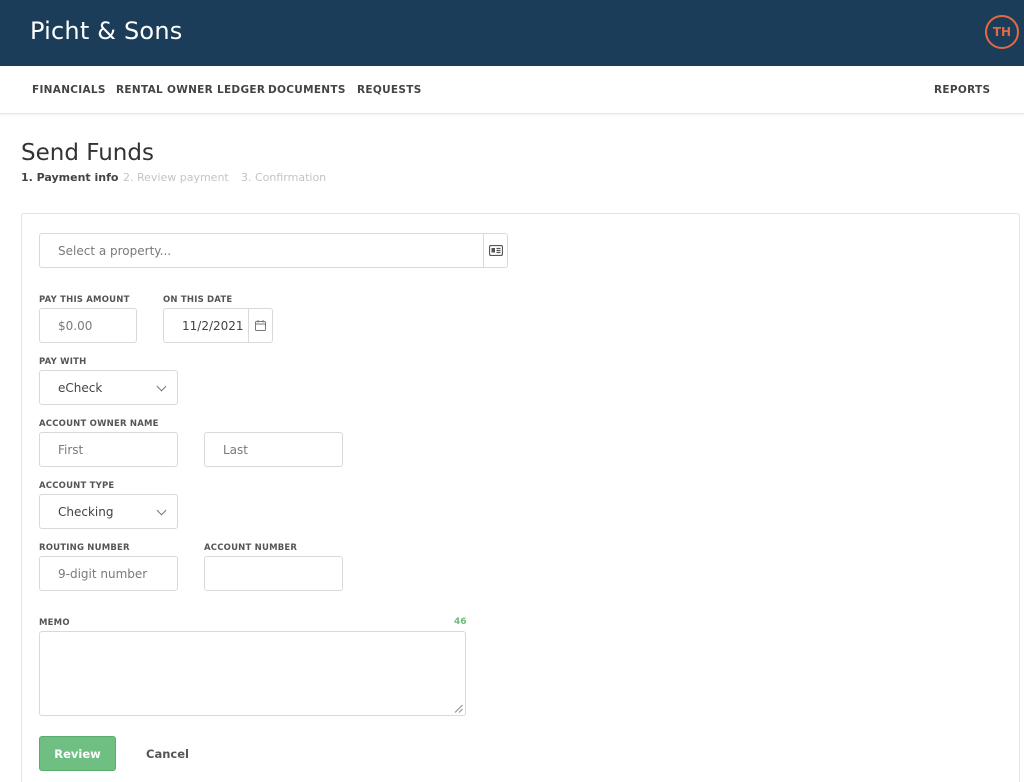 The height and width of the screenshot is (782, 1024). What do you see at coordinates (86, 511) in the screenshot?
I see `account-type-value: Checking` at bounding box center [86, 511].